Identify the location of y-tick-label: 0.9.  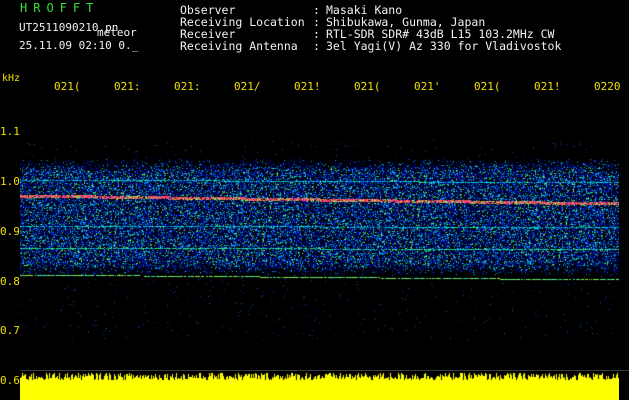
(10, 231).